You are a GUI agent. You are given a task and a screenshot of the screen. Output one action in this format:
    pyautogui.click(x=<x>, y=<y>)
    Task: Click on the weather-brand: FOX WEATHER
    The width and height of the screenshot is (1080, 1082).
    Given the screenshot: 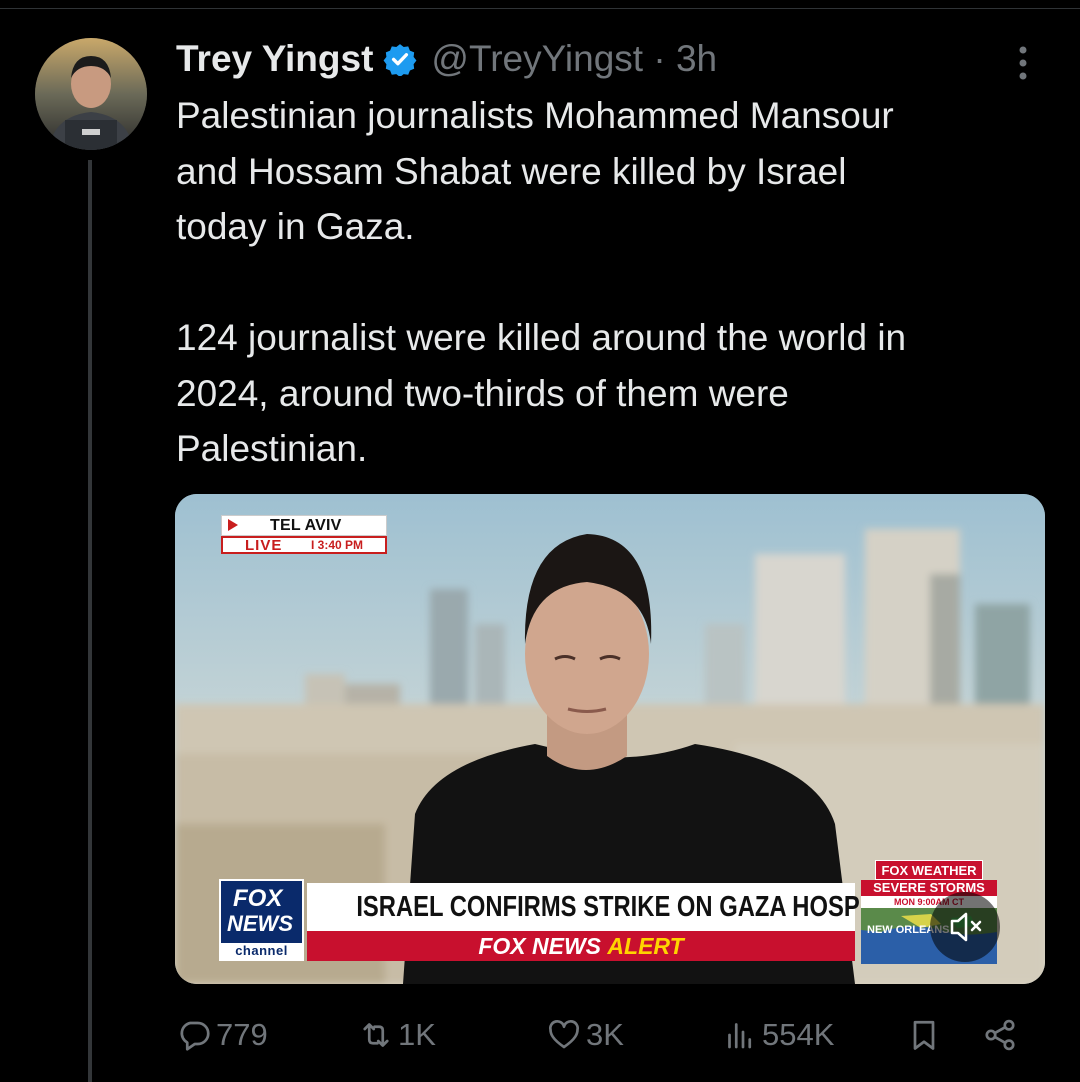 What is the action you would take?
    pyautogui.click(x=929, y=870)
    